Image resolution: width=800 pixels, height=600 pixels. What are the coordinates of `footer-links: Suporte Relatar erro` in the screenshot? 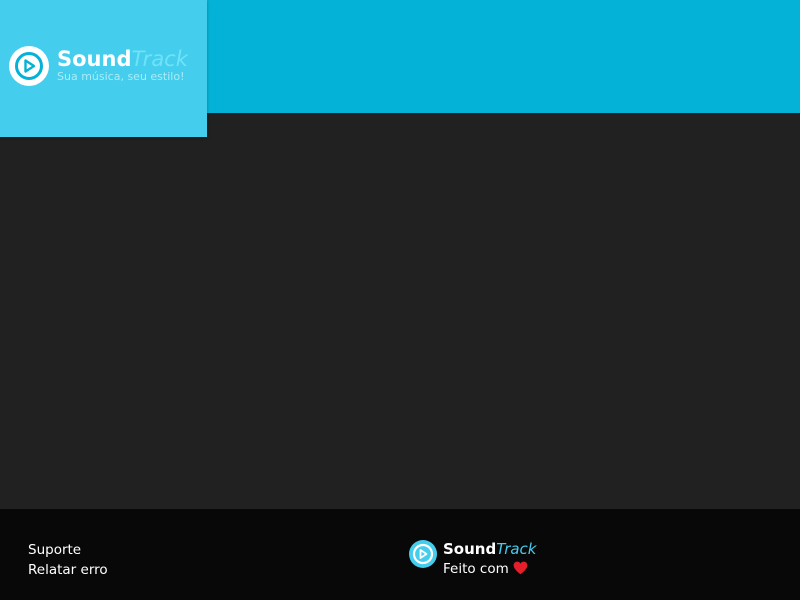 It's located at (68, 560).